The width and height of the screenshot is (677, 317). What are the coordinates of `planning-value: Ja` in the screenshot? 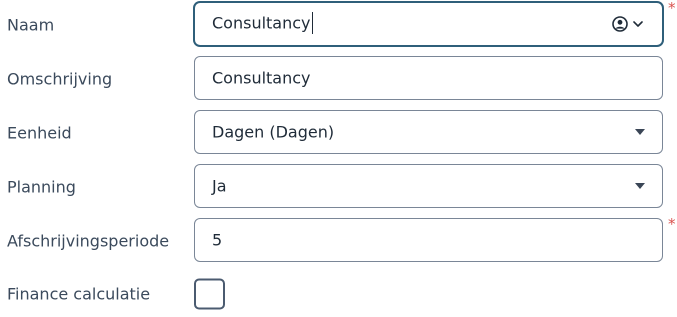 It's located at (219, 186).